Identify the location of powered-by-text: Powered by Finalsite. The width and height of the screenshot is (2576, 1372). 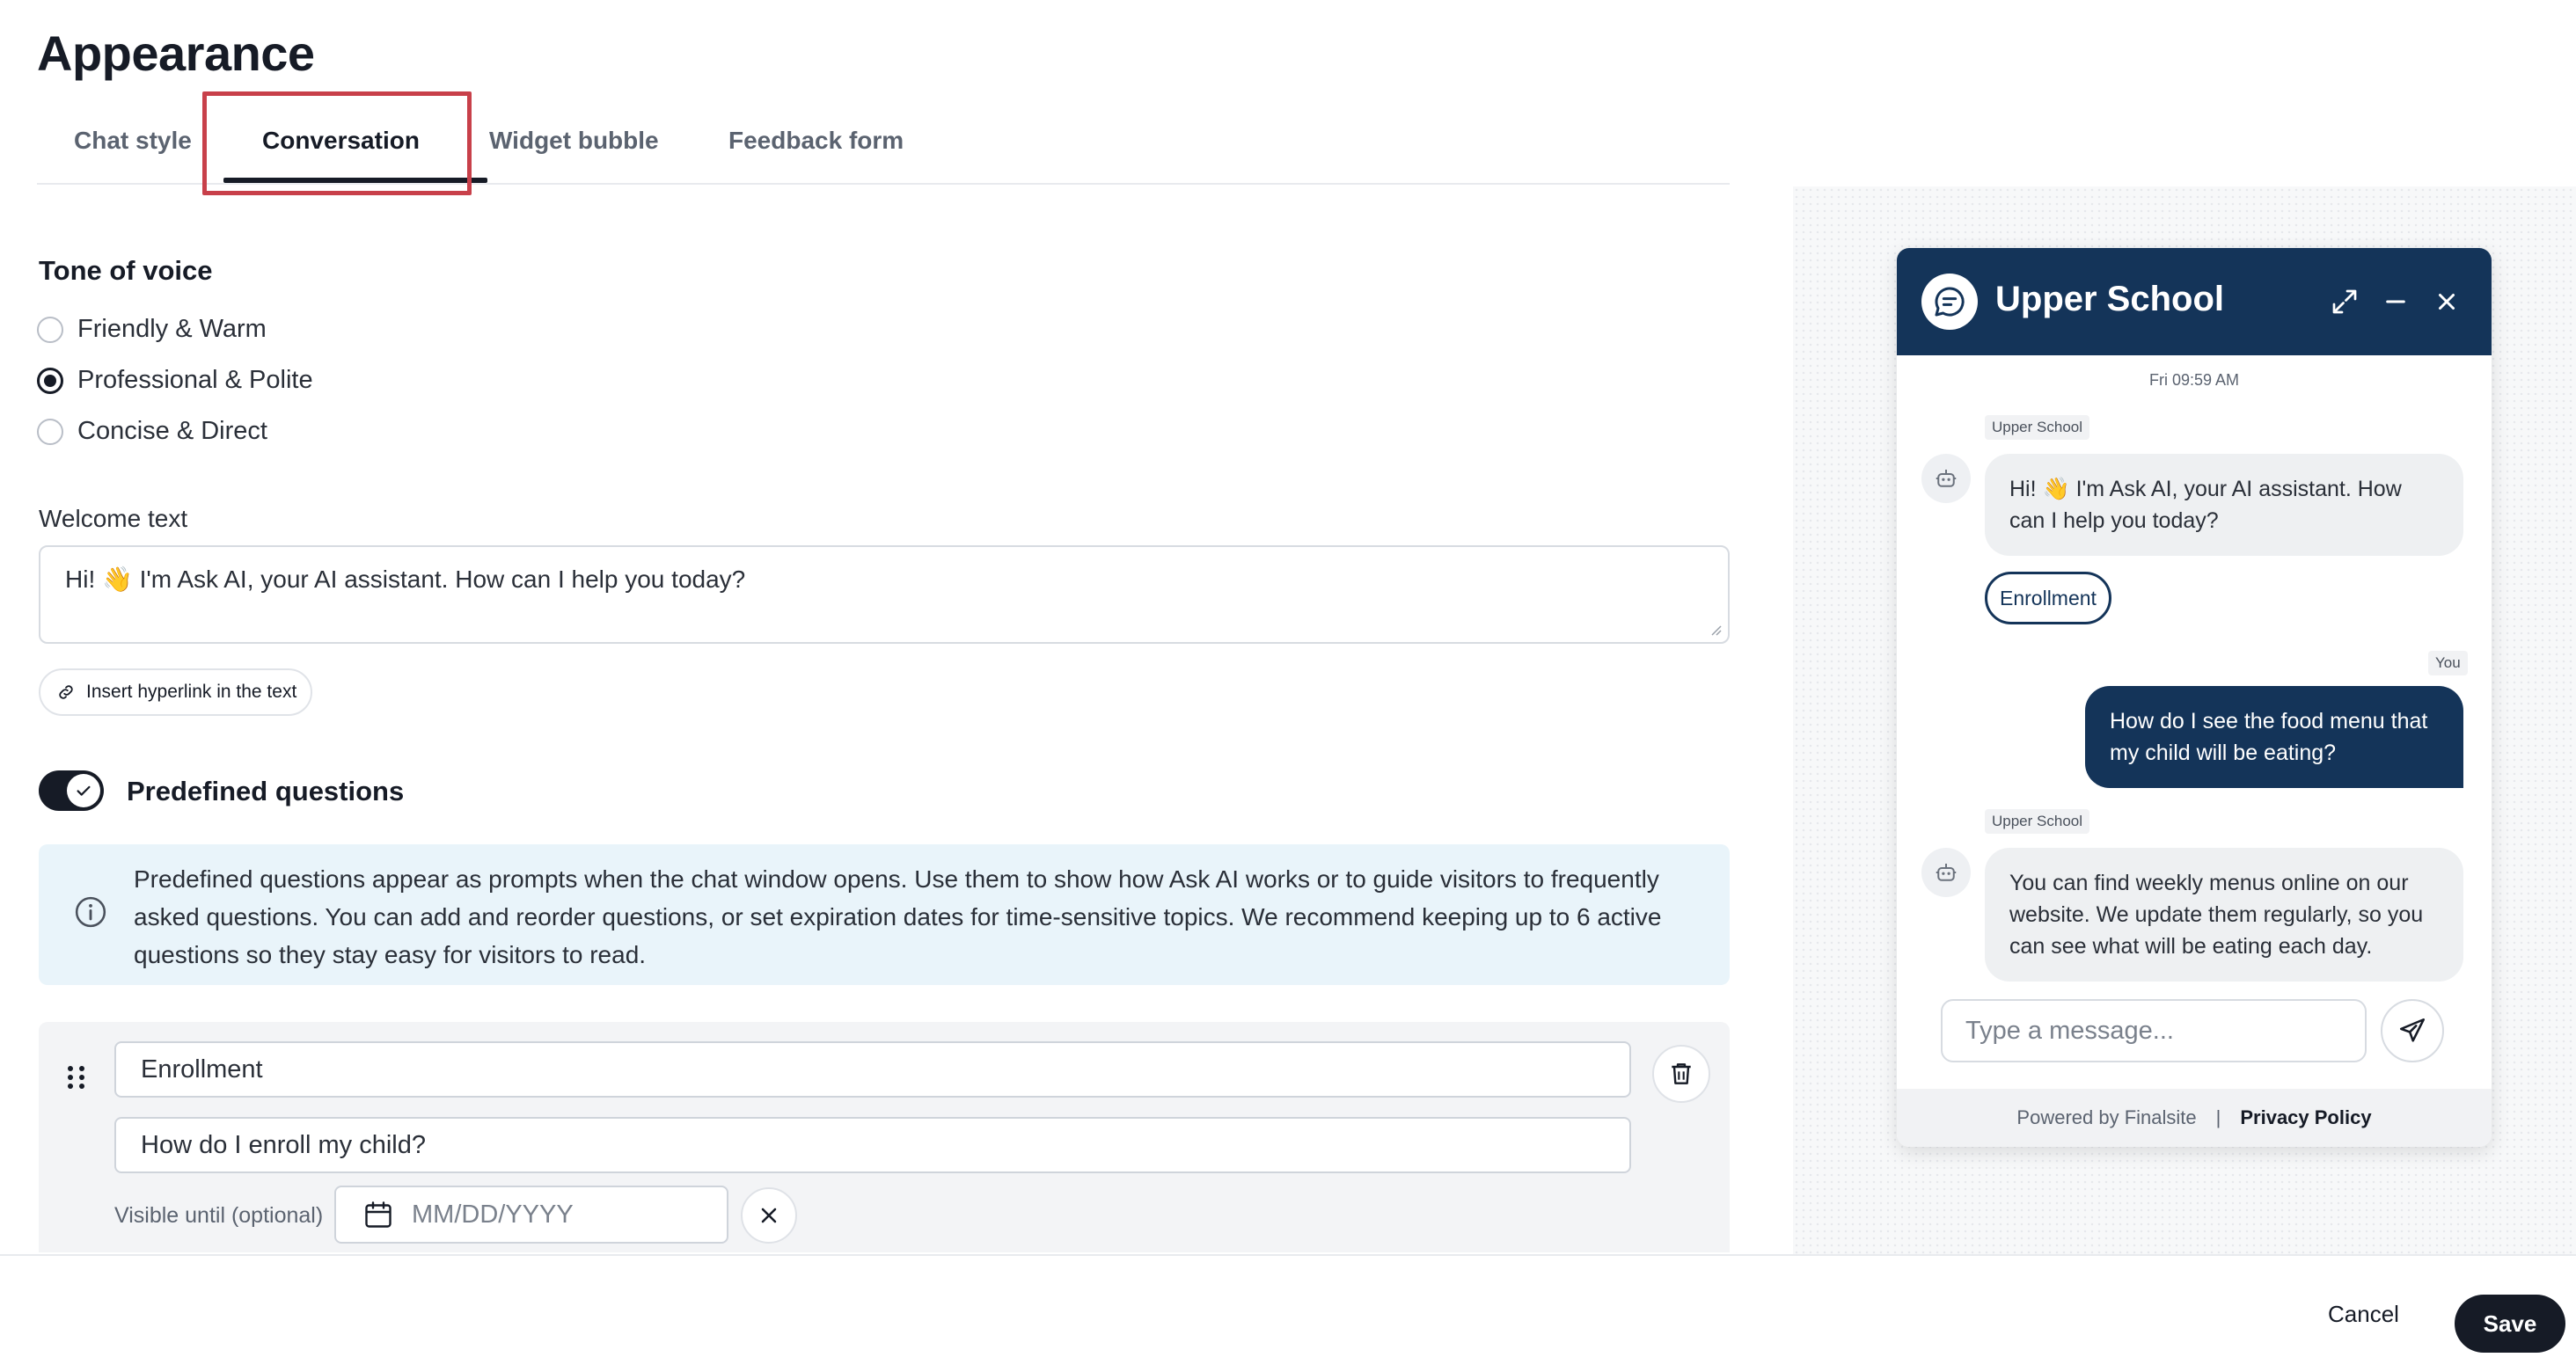
(2106, 1117).